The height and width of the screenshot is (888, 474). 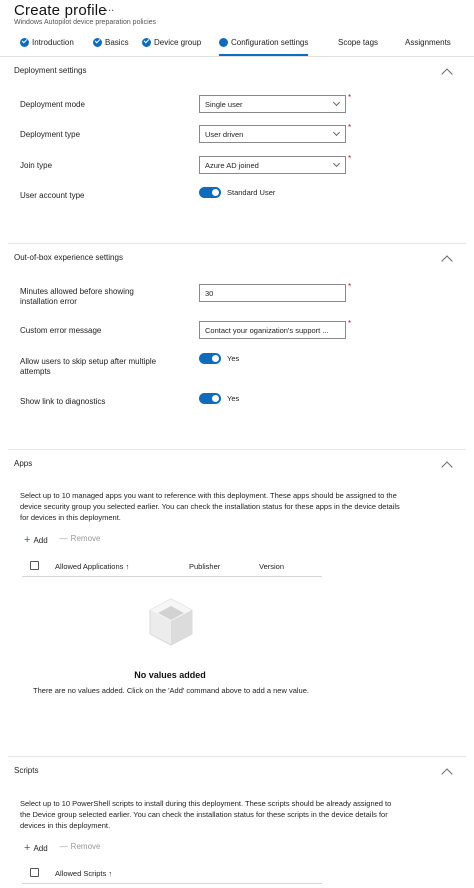 What do you see at coordinates (53, 42) in the screenshot?
I see `tab-label: Introduction` at bounding box center [53, 42].